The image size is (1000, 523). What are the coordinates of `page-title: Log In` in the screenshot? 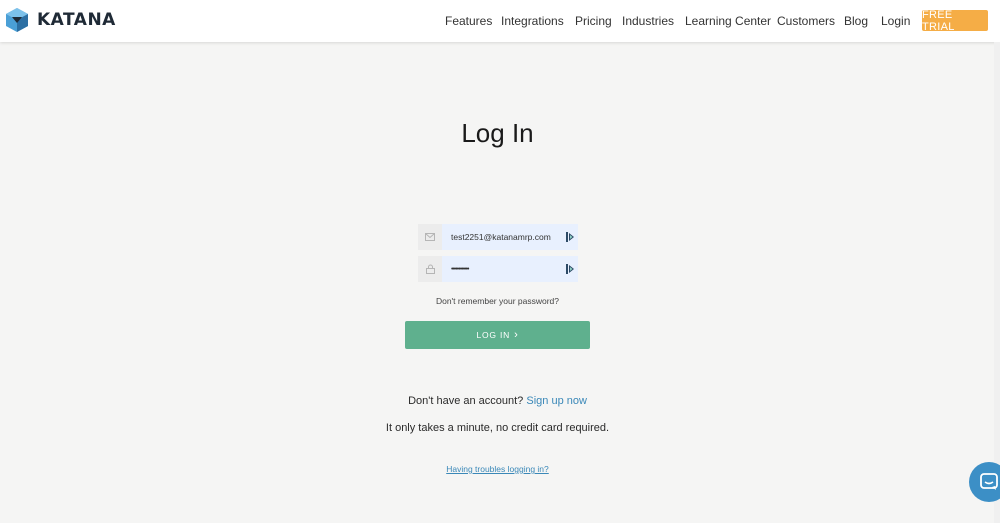 It's located at (497, 133).